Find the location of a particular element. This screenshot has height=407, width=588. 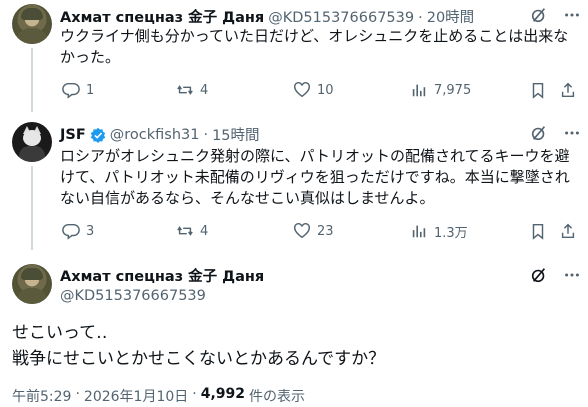

reply-count: 3 is located at coordinates (90, 231).